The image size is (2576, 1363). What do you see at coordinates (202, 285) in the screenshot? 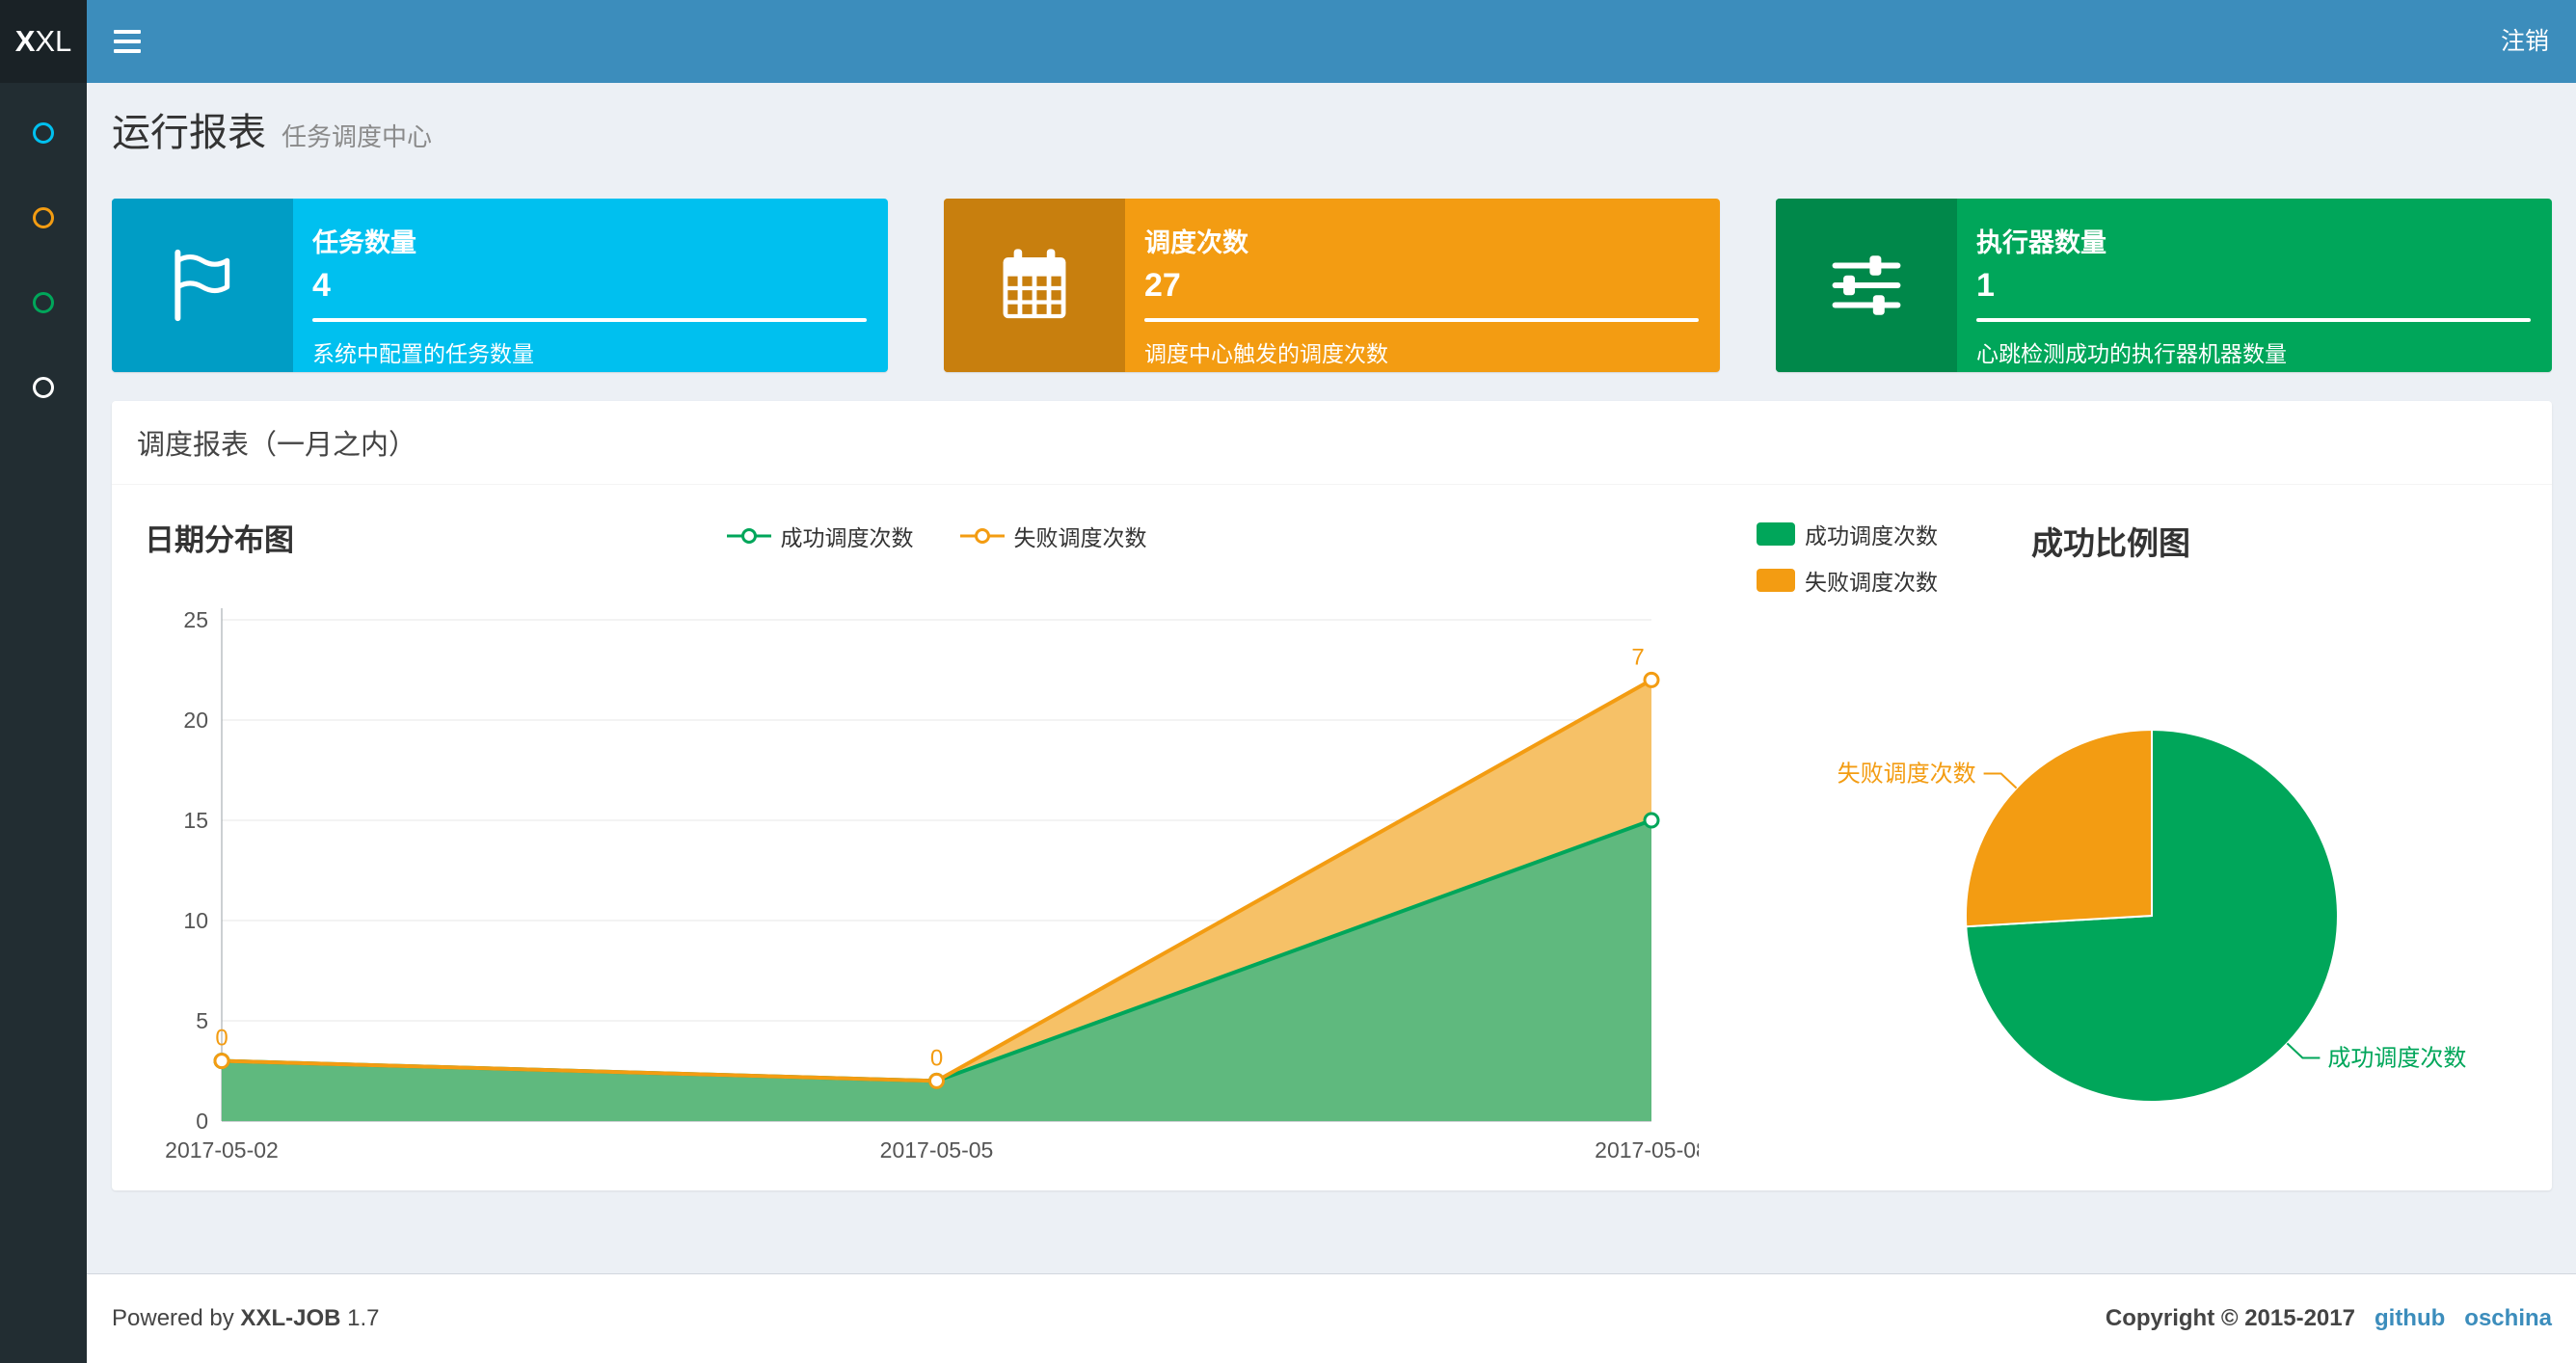
I see `flag-icon` at bounding box center [202, 285].